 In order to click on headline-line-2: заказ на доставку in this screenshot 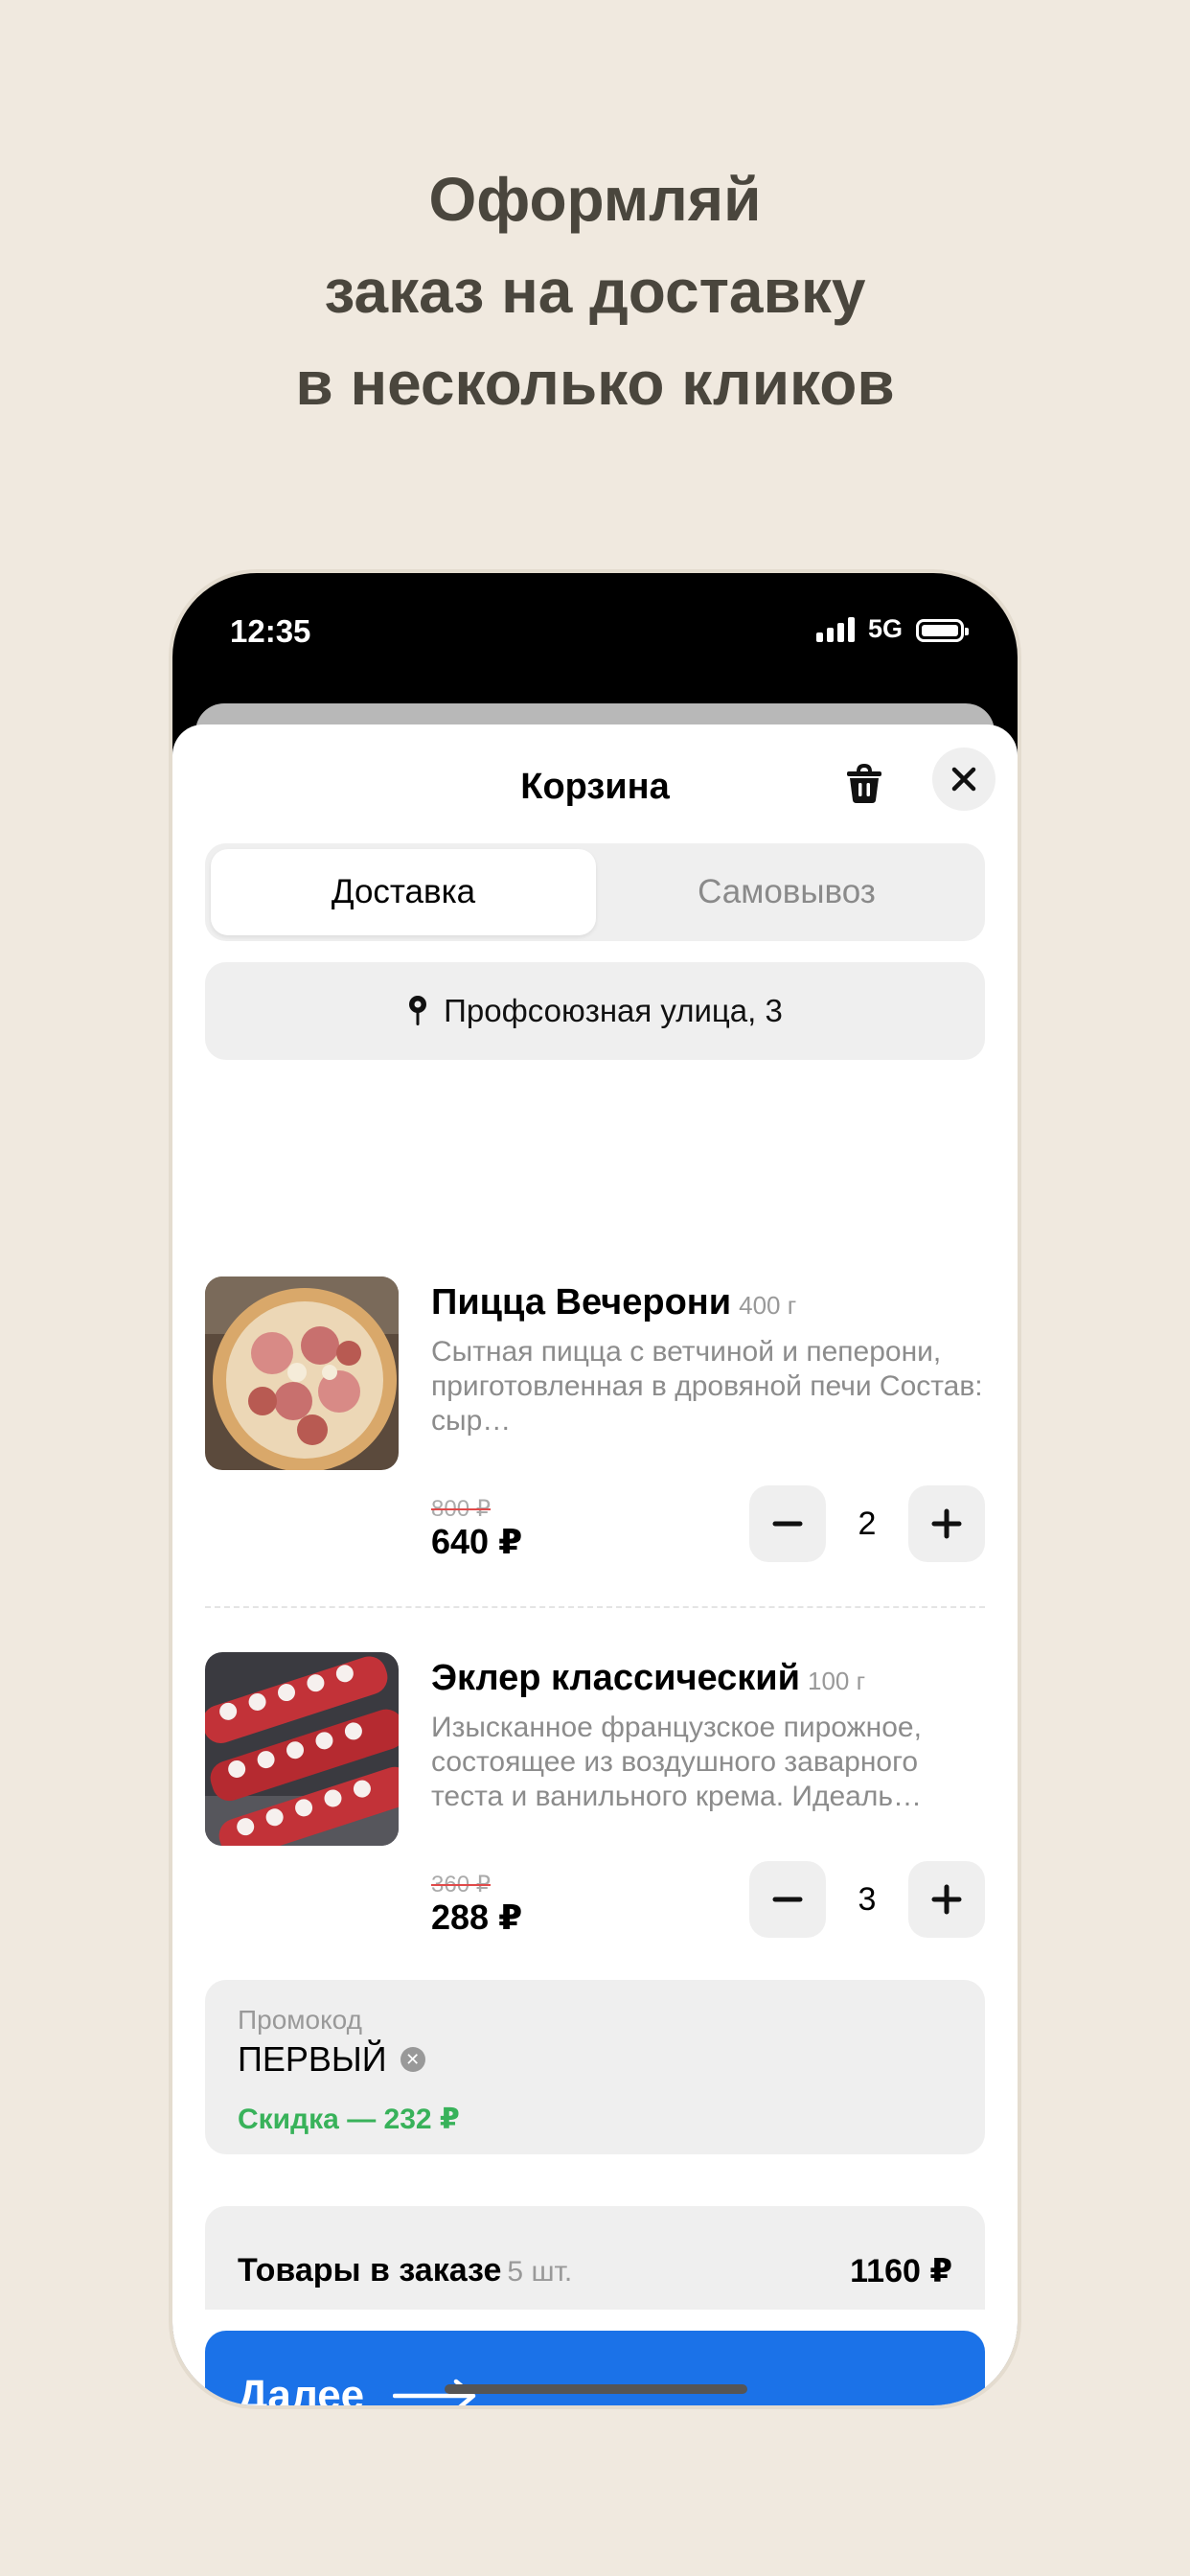, I will do `click(595, 291)`.